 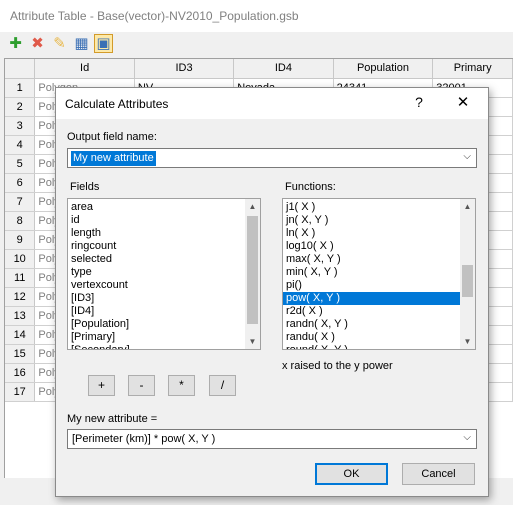 What do you see at coordinates (20, 240) in the screenshot?
I see `row-number: 9` at bounding box center [20, 240].